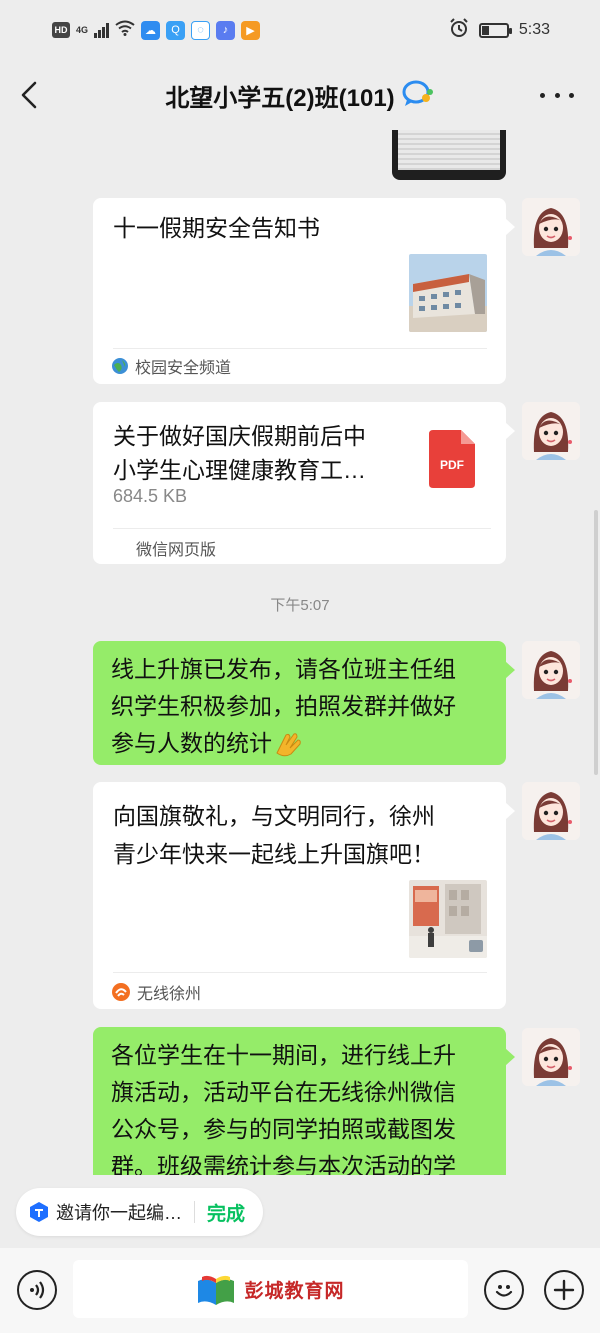 This screenshot has width=600, height=1333. What do you see at coordinates (283, 1092) in the screenshot?
I see `message-line: 旗活动，活动平台在无线徐州微信` at bounding box center [283, 1092].